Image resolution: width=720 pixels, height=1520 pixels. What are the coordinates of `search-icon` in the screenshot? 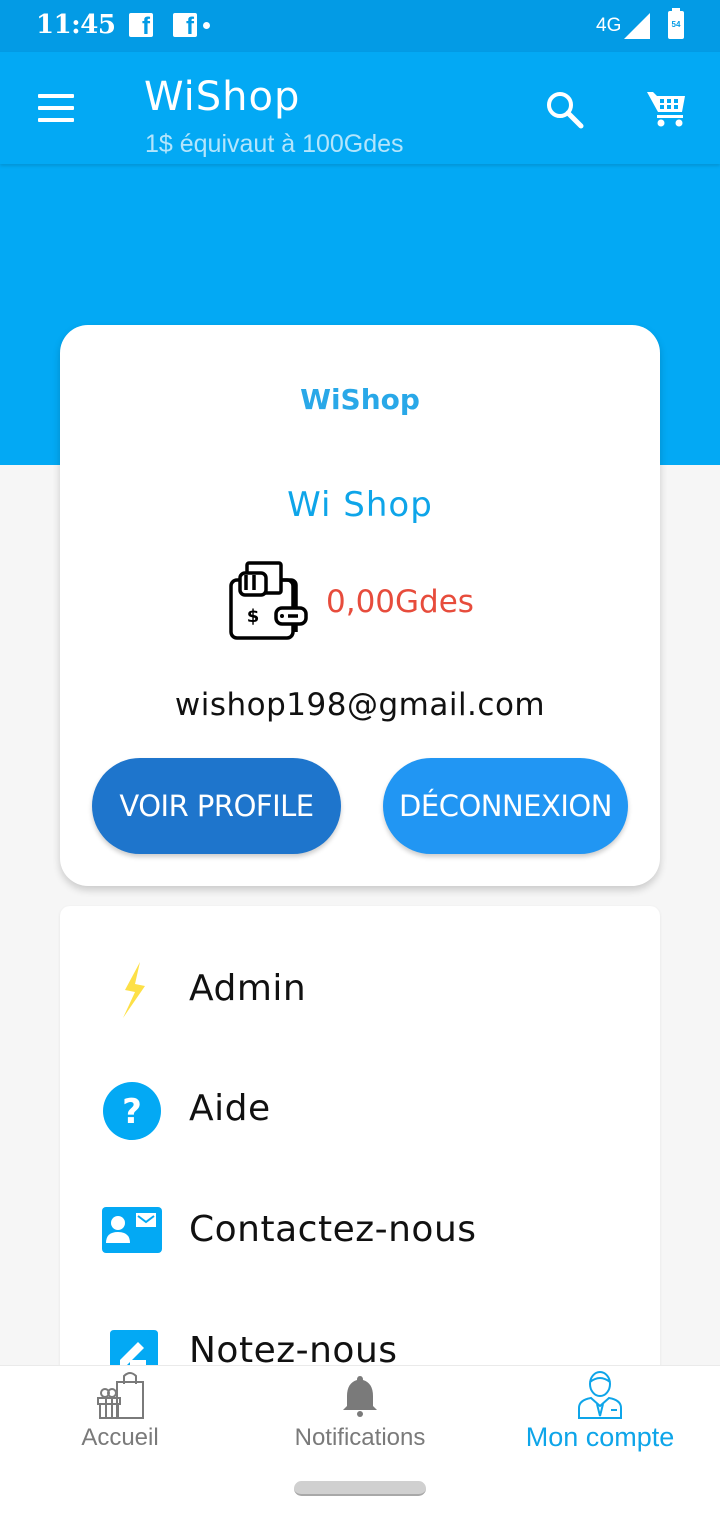 It's located at (565, 110).